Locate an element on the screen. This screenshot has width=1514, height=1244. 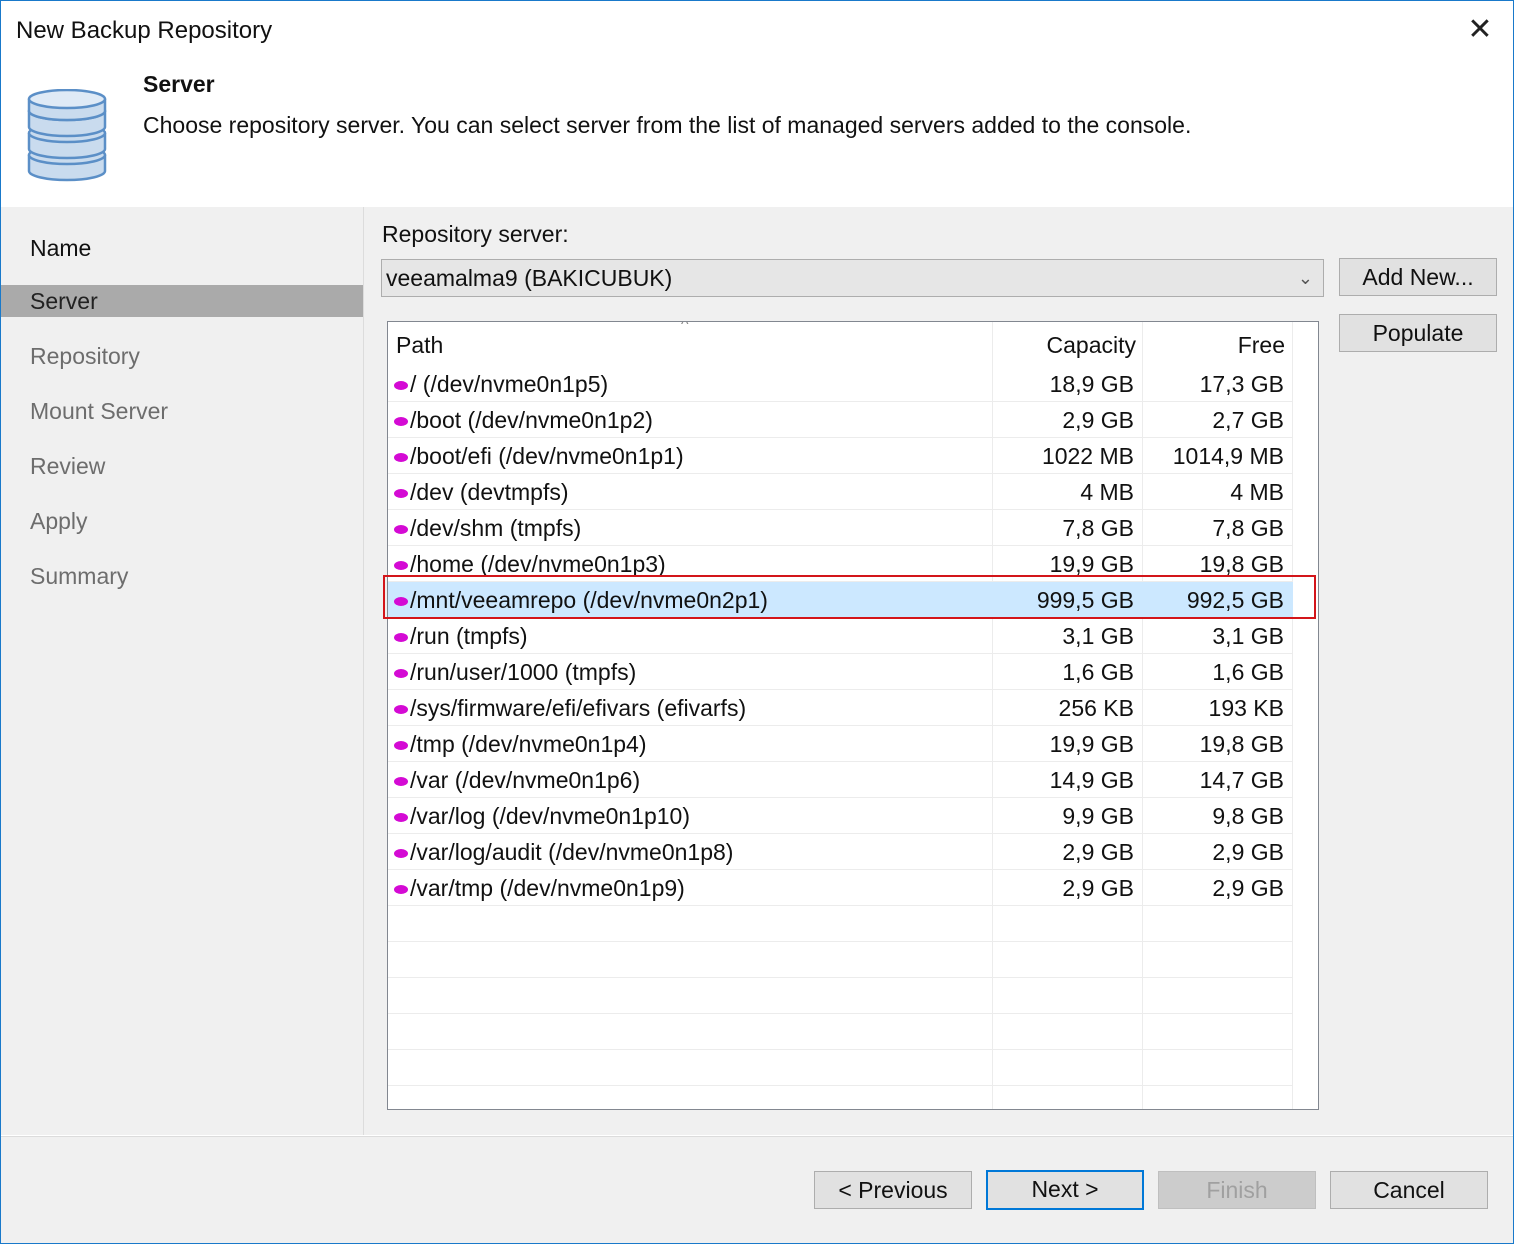
table-row: /boot (/dev/nvme0n1p2) 2,9 GB 2,7 GB is located at coordinates (840, 420).